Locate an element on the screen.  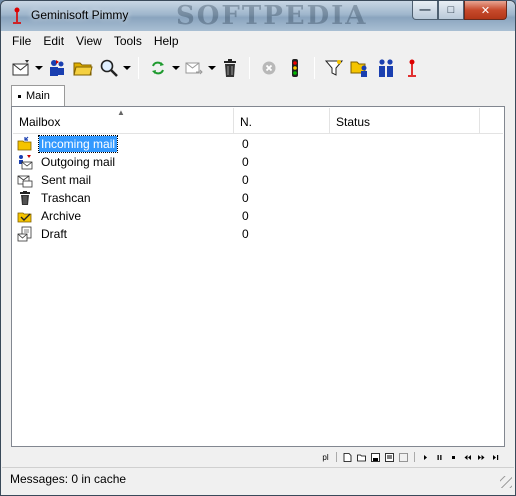
column-header-label: Mailbox is located at coordinates (40, 122).